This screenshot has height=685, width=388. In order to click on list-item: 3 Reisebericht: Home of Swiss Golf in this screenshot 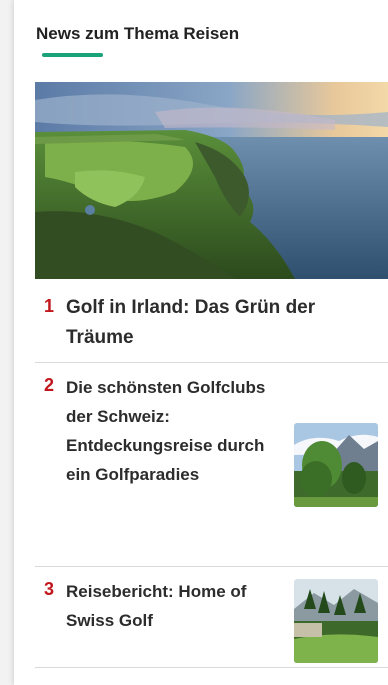, I will do `click(211, 617)`.